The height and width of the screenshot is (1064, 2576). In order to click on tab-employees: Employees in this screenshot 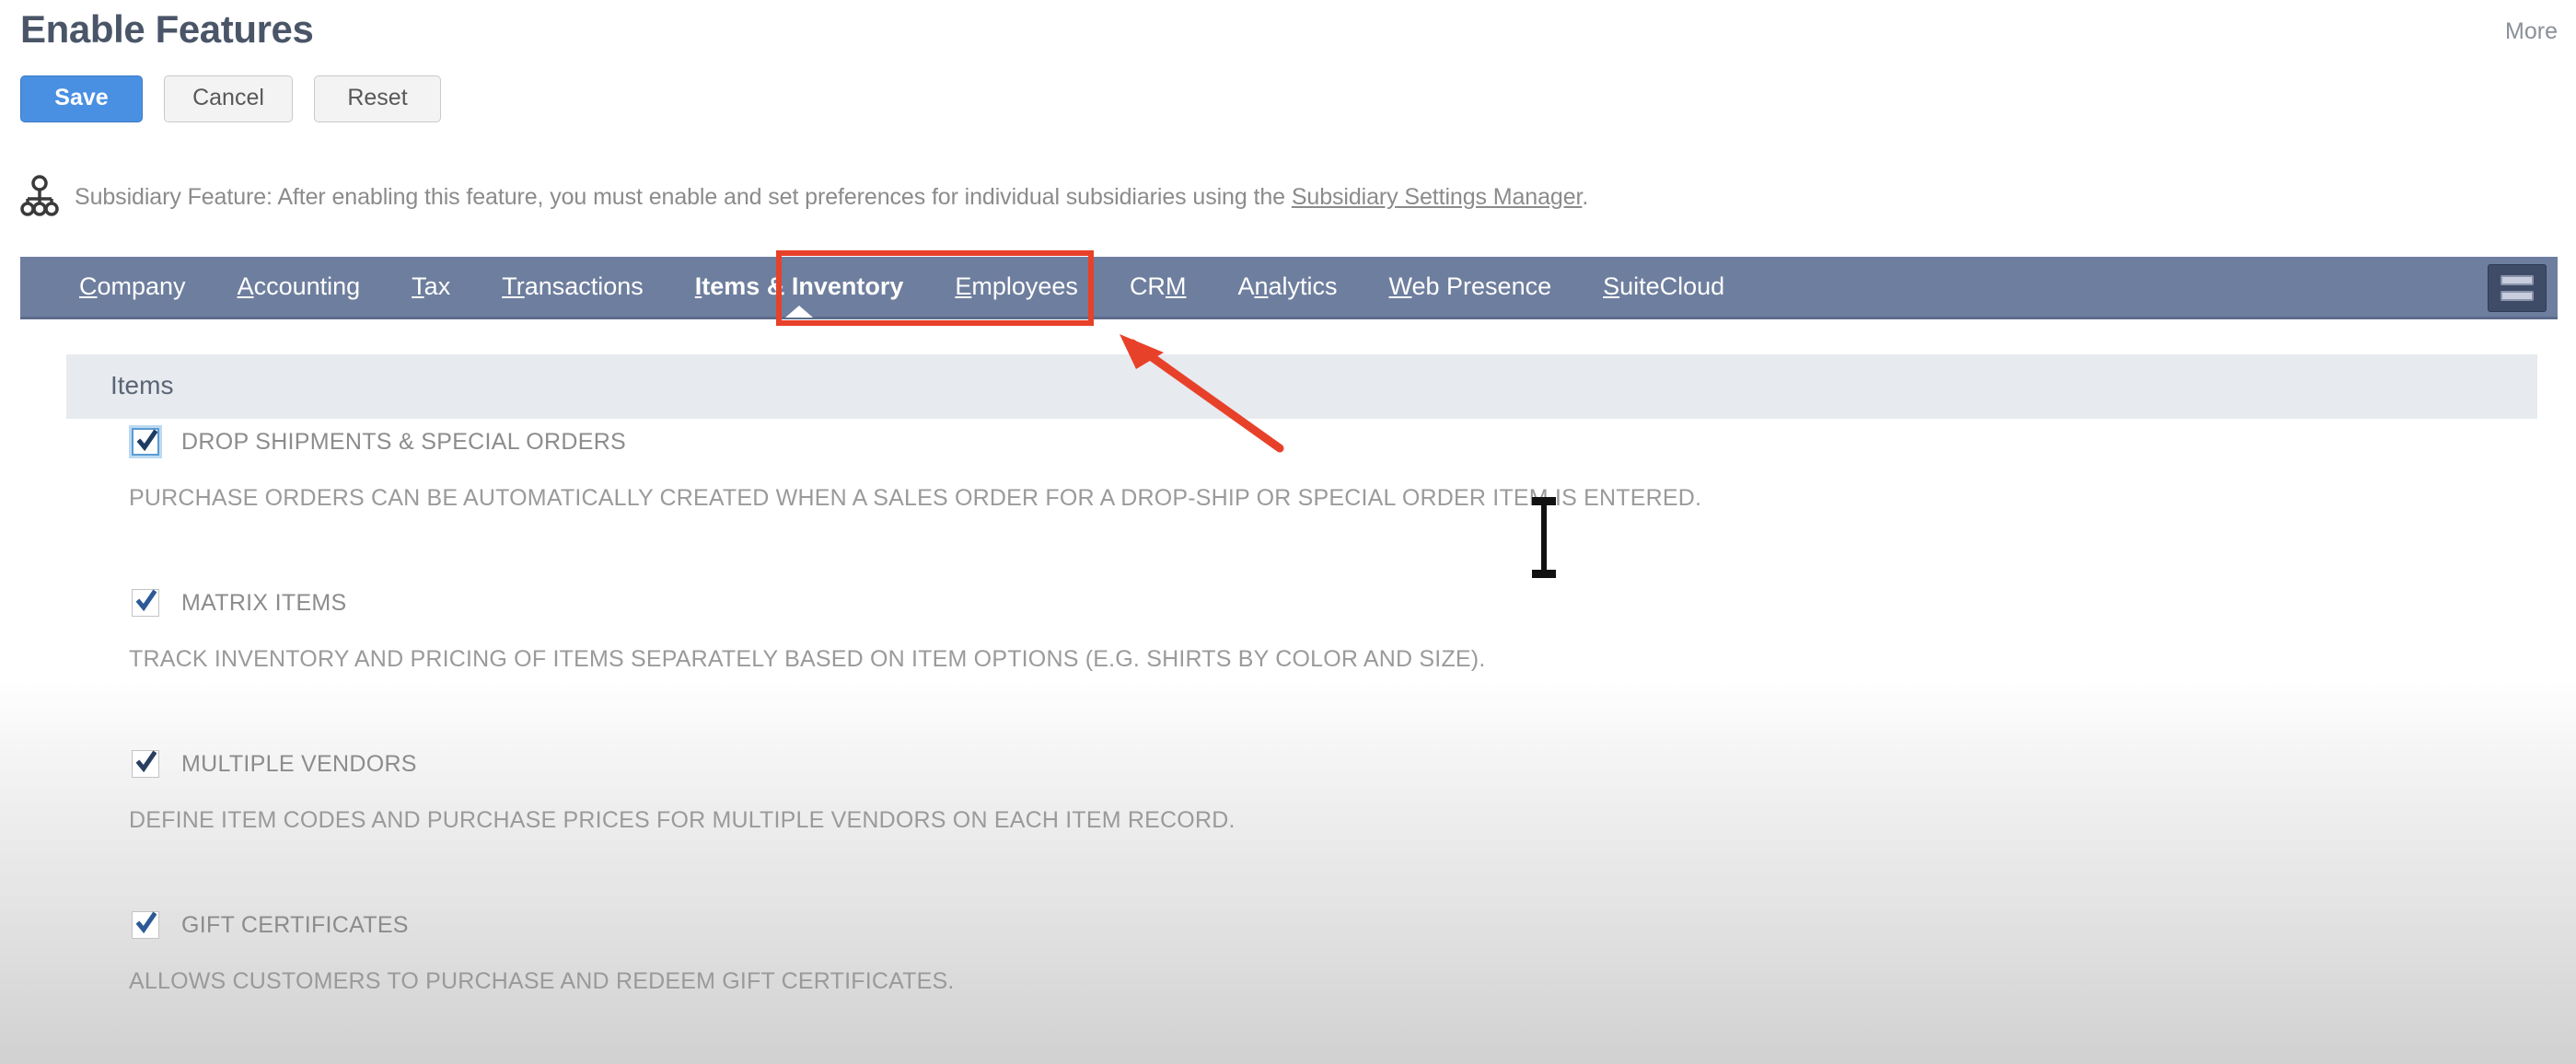, I will do `click(1016, 287)`.